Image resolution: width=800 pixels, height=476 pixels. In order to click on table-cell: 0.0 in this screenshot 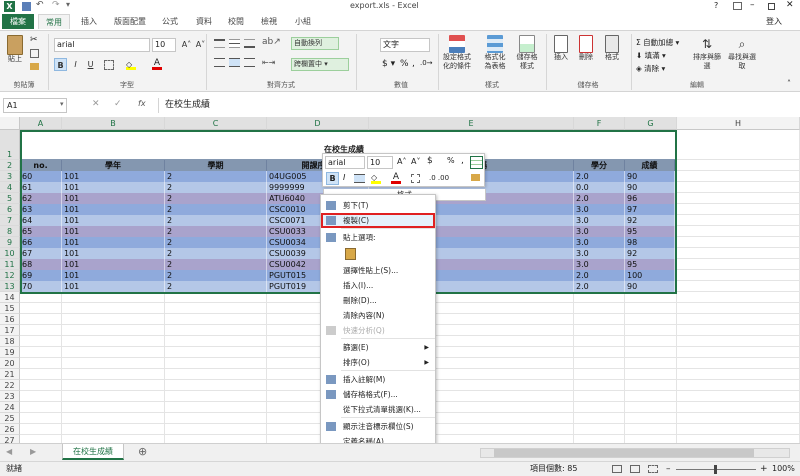, I will do `click(599, 187)`.